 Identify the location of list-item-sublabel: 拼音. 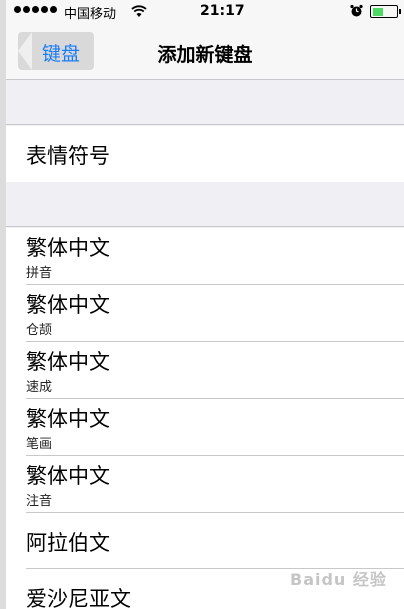
(39, 273).